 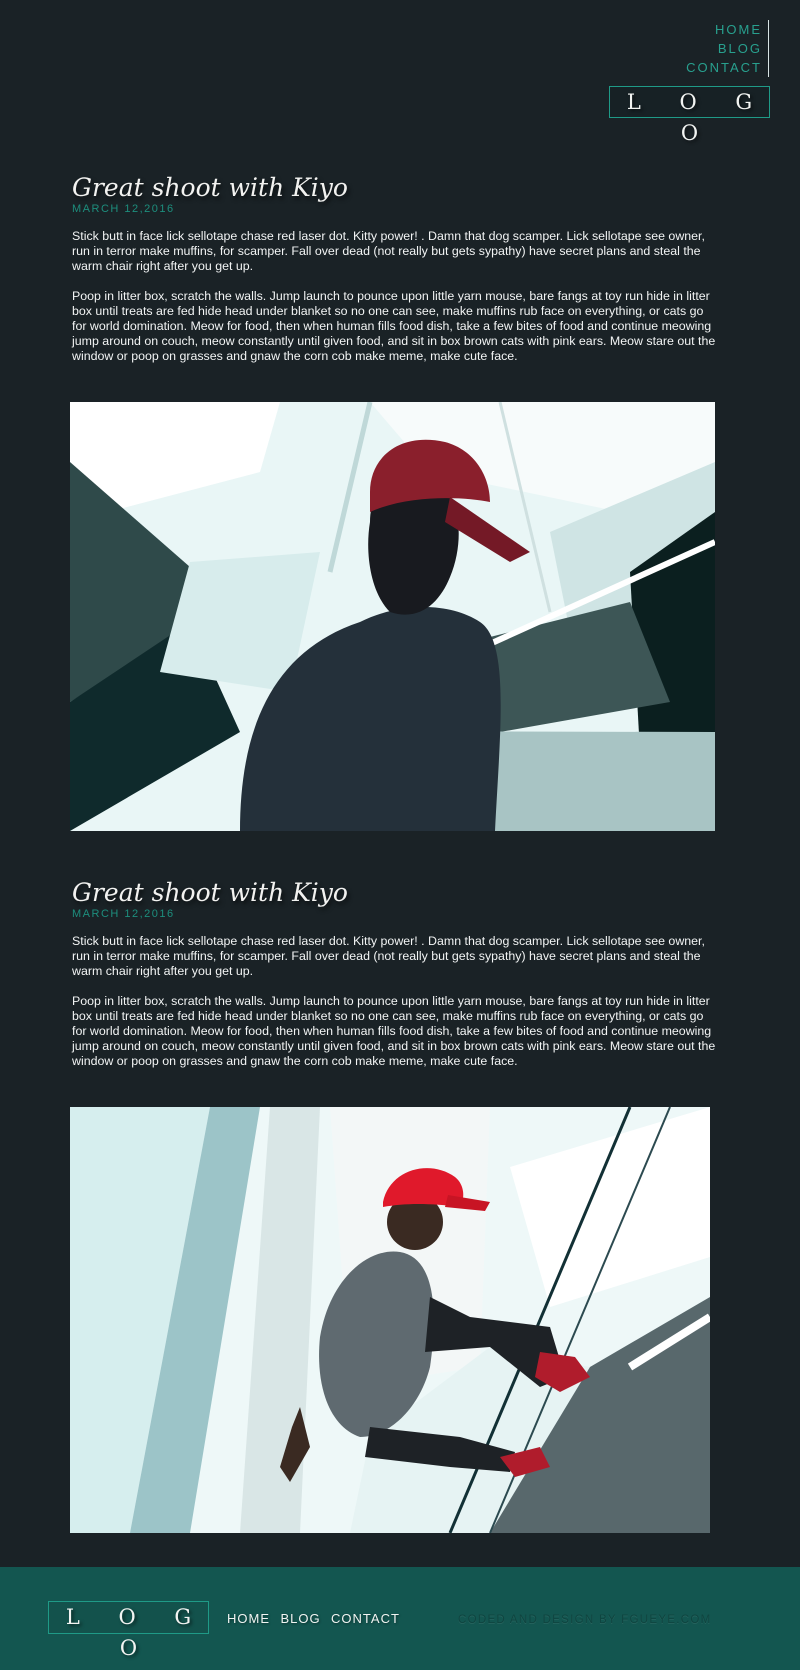 What do you see at coordinates (128, 1630) in the screenshot?
I see `footer-logo: L O G O` at bounding box center [128, 1630].